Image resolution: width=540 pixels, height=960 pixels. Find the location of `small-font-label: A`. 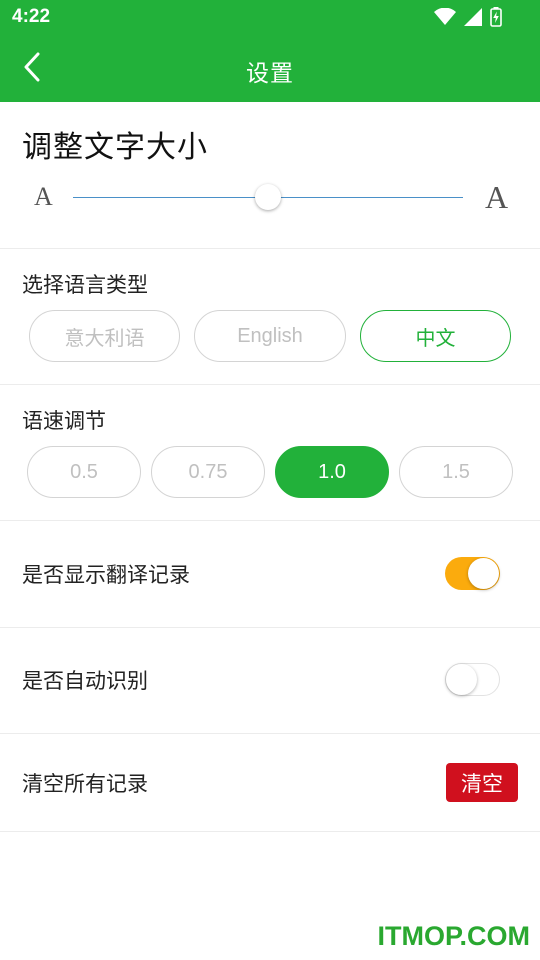

small-font-label: A is located at coordinates (43, 196).